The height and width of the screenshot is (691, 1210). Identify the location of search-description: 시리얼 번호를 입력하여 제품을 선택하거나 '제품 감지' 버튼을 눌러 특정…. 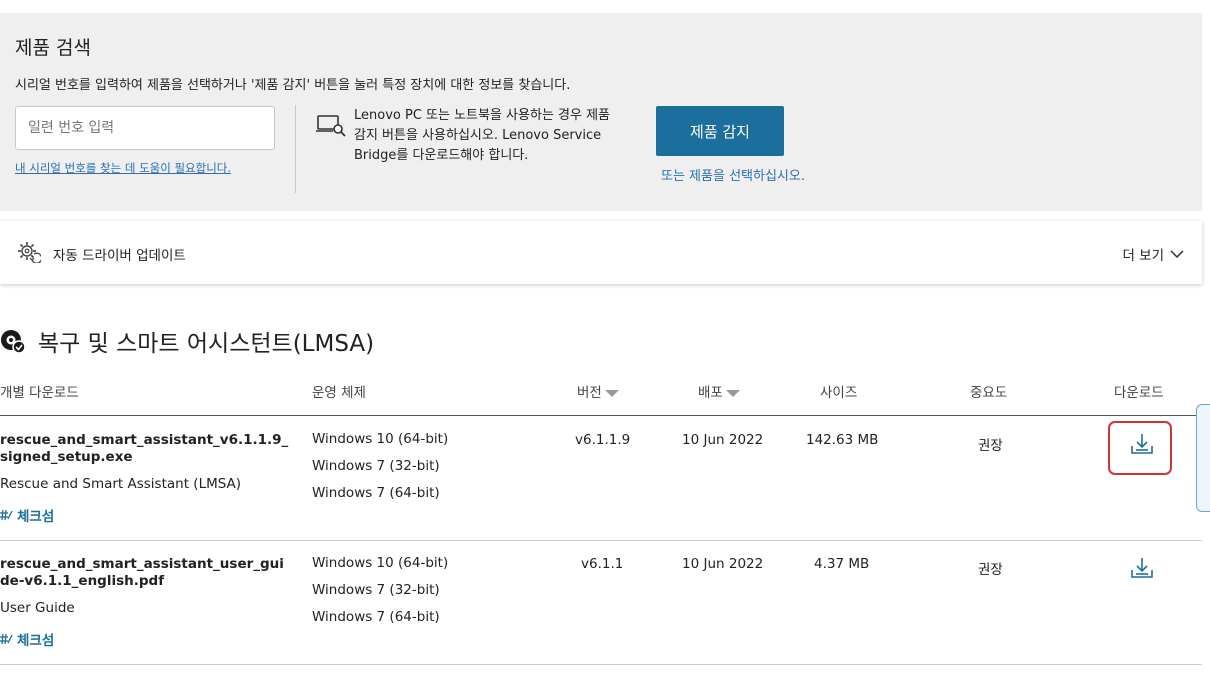
(293, 85).